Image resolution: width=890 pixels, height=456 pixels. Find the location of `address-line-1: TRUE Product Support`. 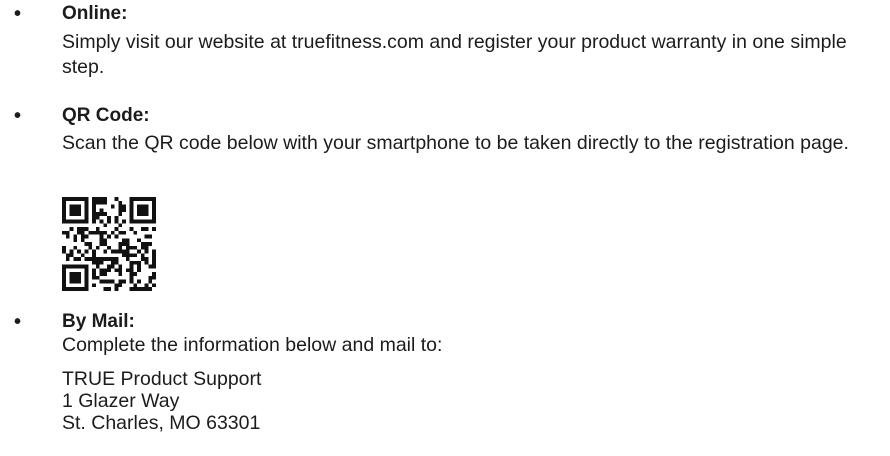

address-line-1: TRUE Product Support is located at coordinates (162, 379).